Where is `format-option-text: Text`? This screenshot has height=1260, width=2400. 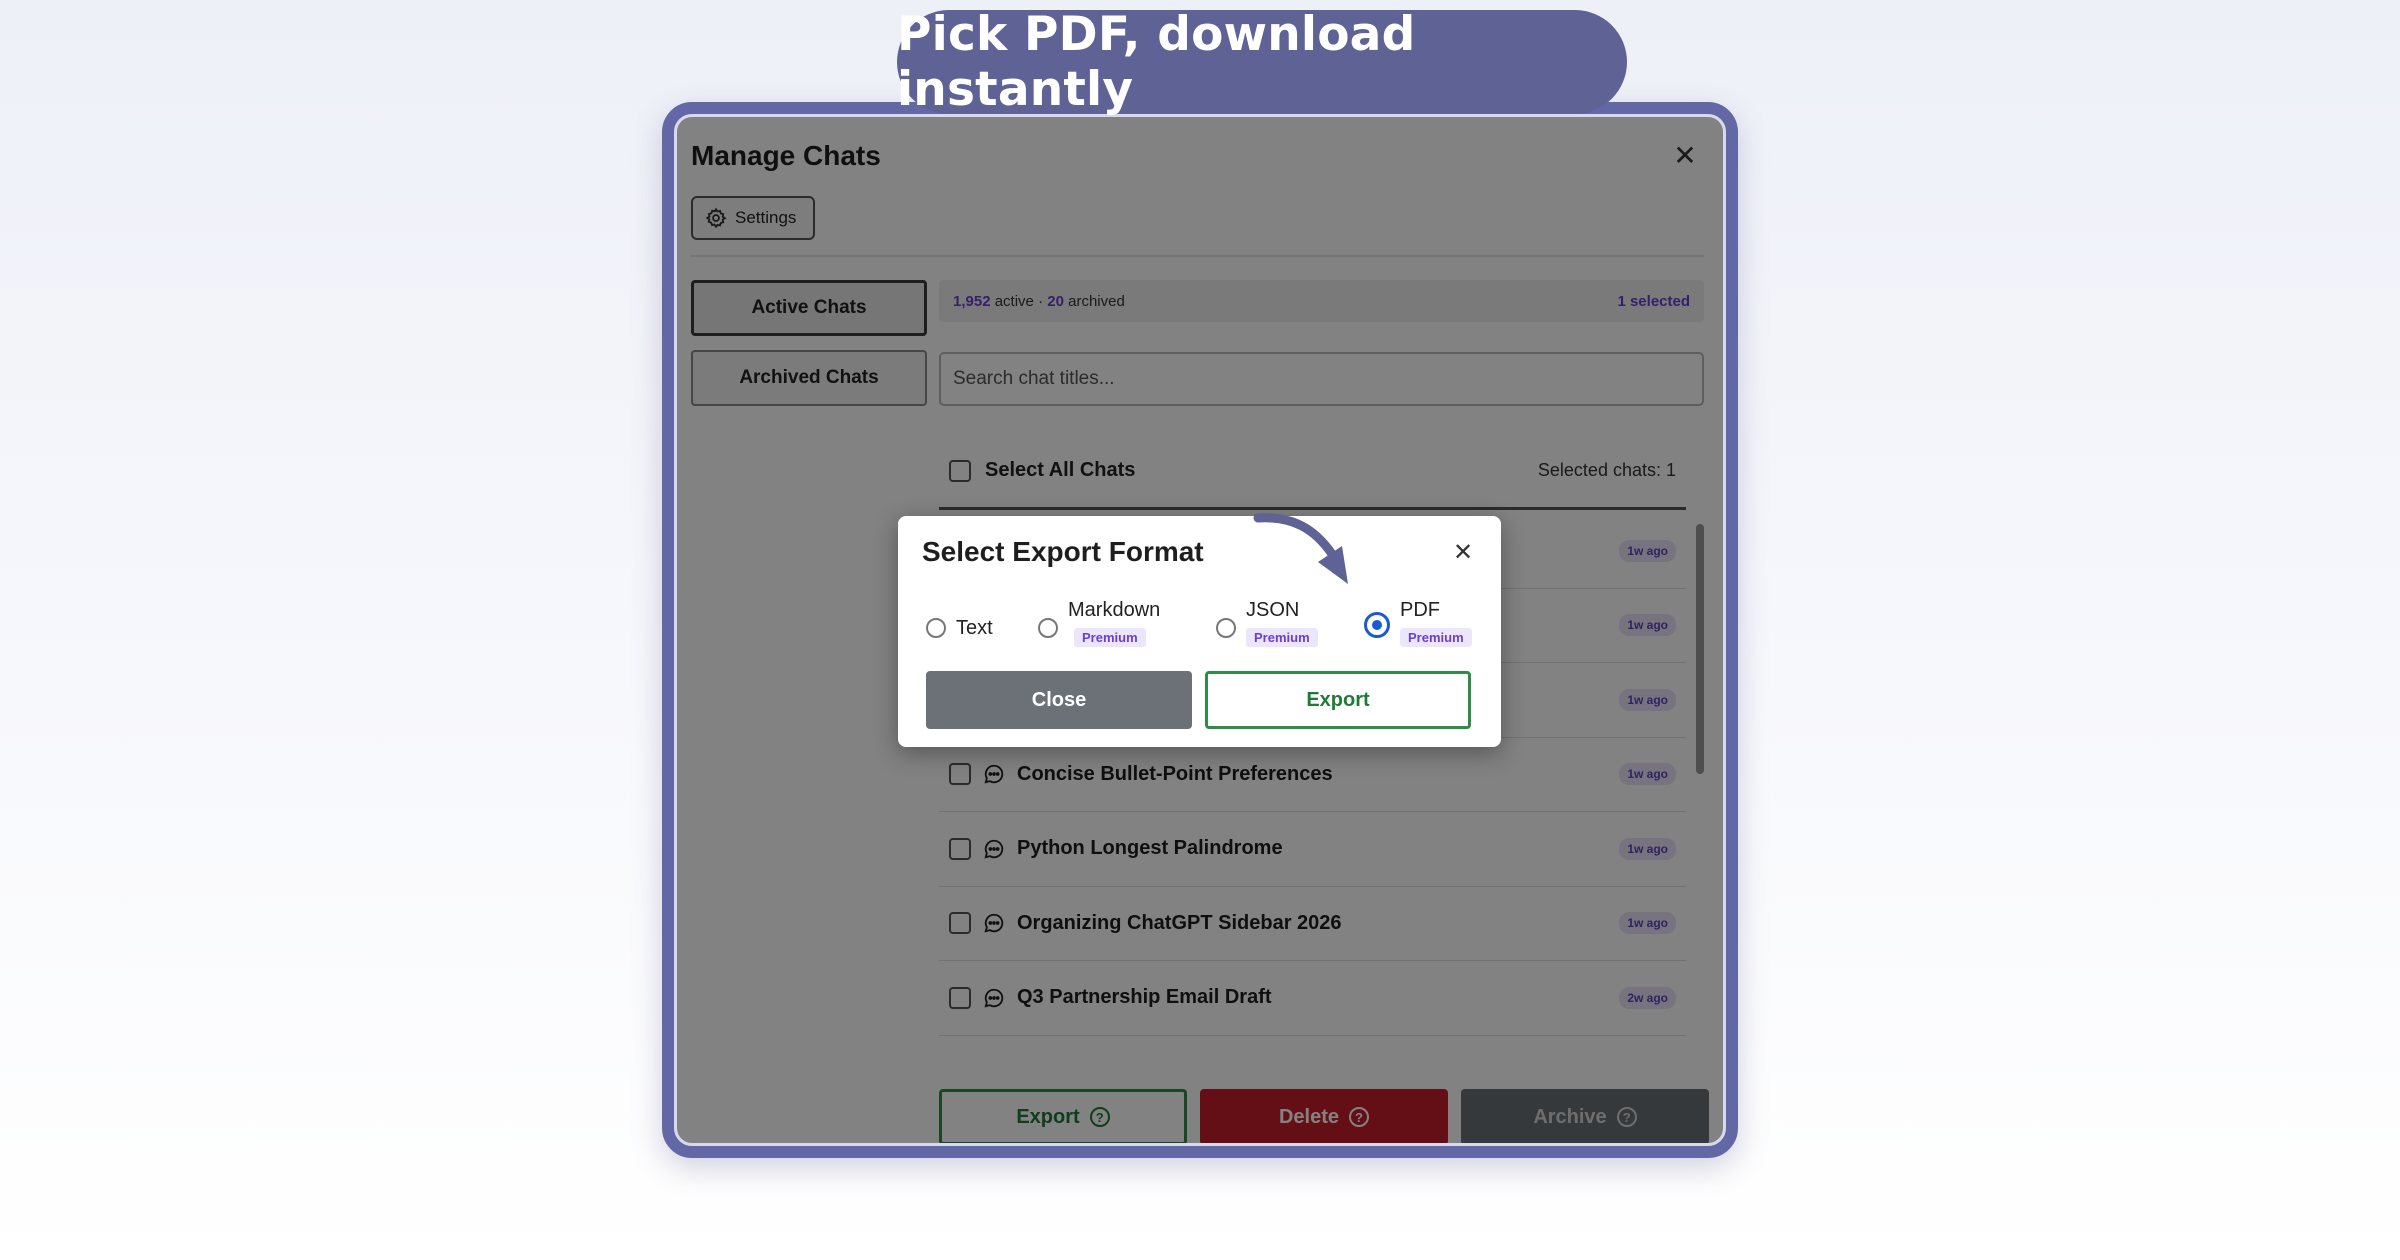 format-option-text: Text is located at coordinates (959, 623).